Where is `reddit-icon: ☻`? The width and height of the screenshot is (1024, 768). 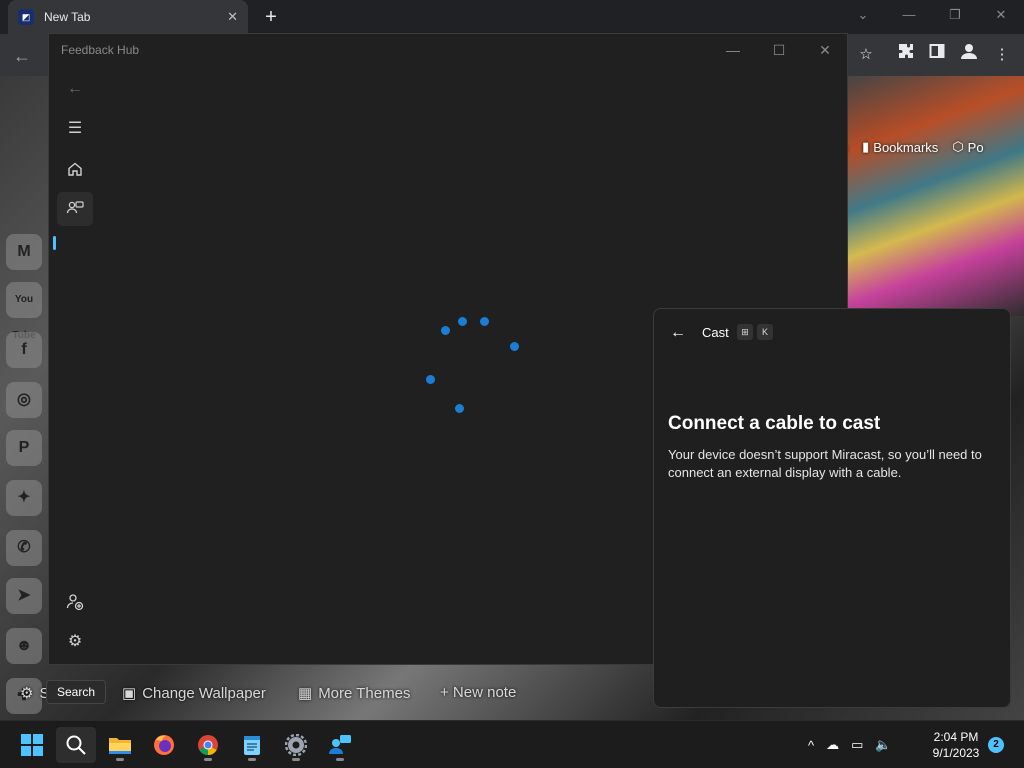
reddit-icon: ☻ is located at coordinates (24, 646).